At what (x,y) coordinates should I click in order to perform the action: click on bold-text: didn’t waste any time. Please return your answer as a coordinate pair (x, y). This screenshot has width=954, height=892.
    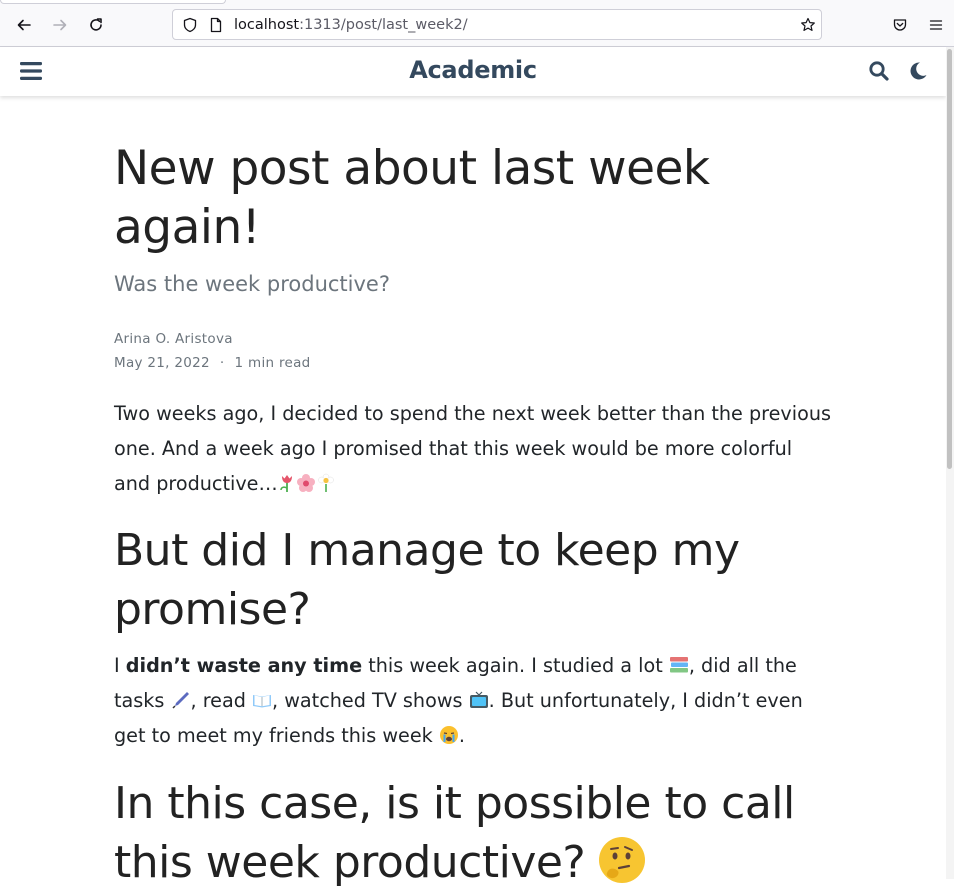
    Looking at the image, I should click on (244, 665).